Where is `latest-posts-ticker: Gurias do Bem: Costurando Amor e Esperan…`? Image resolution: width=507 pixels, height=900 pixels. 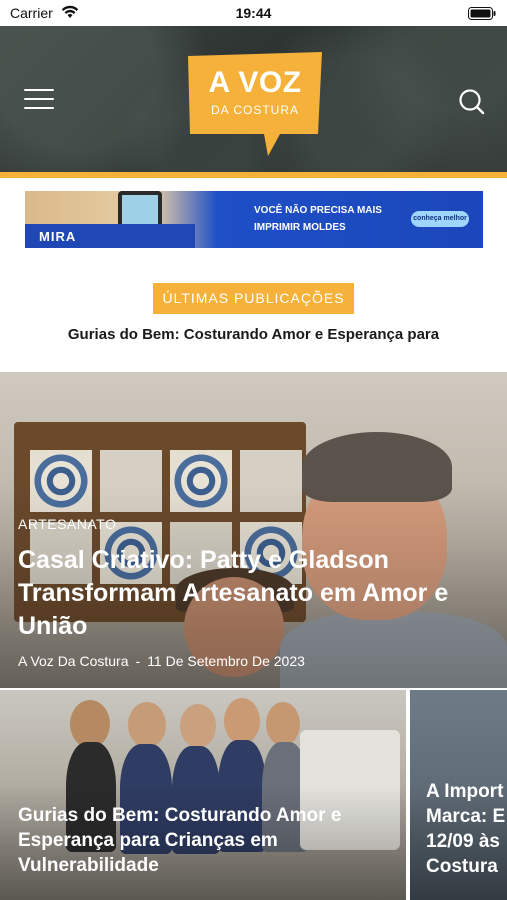 latest-posts-ticker: Gurias do Bem: Costurando Amor e Esperan… is located at coordinates (253, 334).